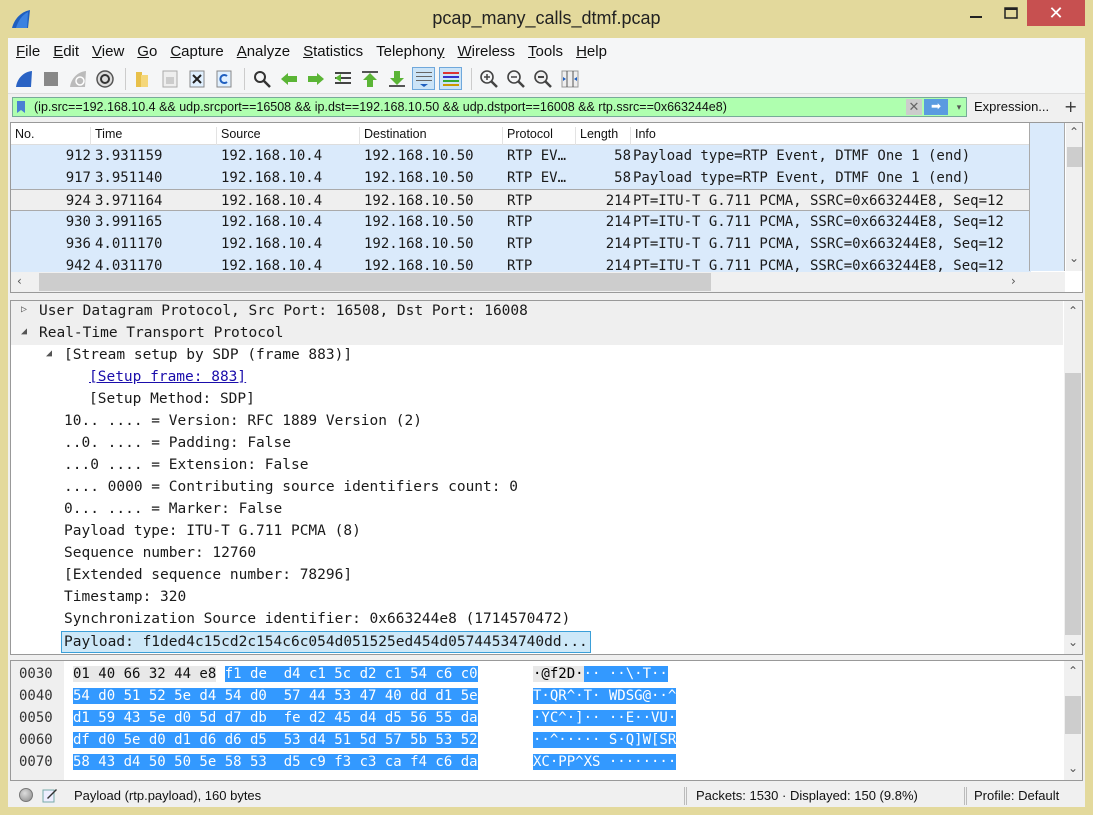 The image size is (1093, 815). What do you see at coordinates (605, 718) in the screenshot?
I see `bytes-ascii: ·YC^·]·· ··E··VU·` at bounding box center [605, 718].